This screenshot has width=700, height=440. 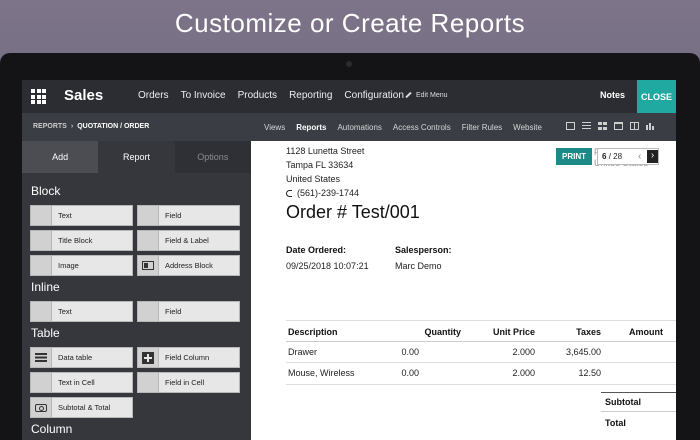 What do you see at coordinates (188, 357) in the screenshot?
I see `snippet-field-column: Field Column` at bounding box center [188, 357].